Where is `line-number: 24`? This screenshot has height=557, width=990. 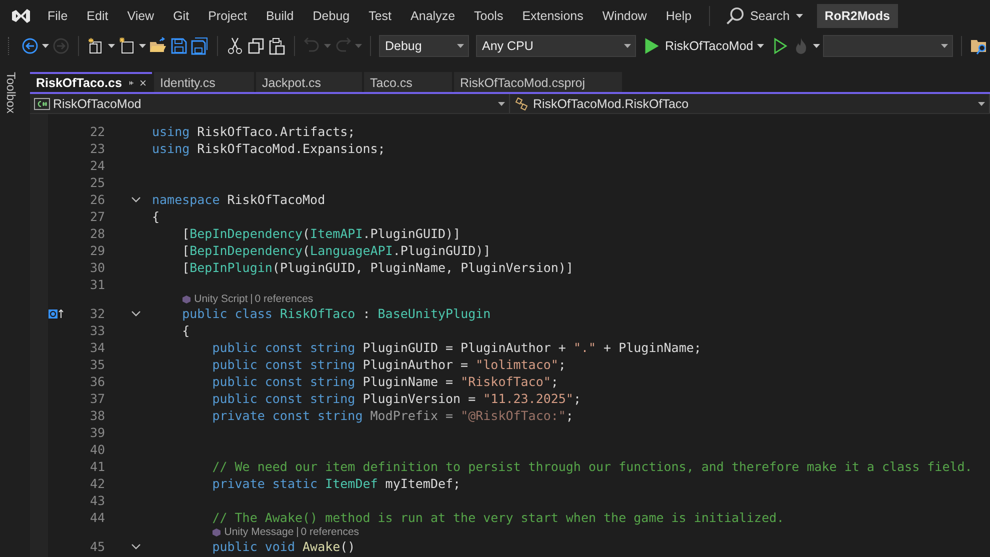
line-number: 24 is located at coordinates (96, 165).